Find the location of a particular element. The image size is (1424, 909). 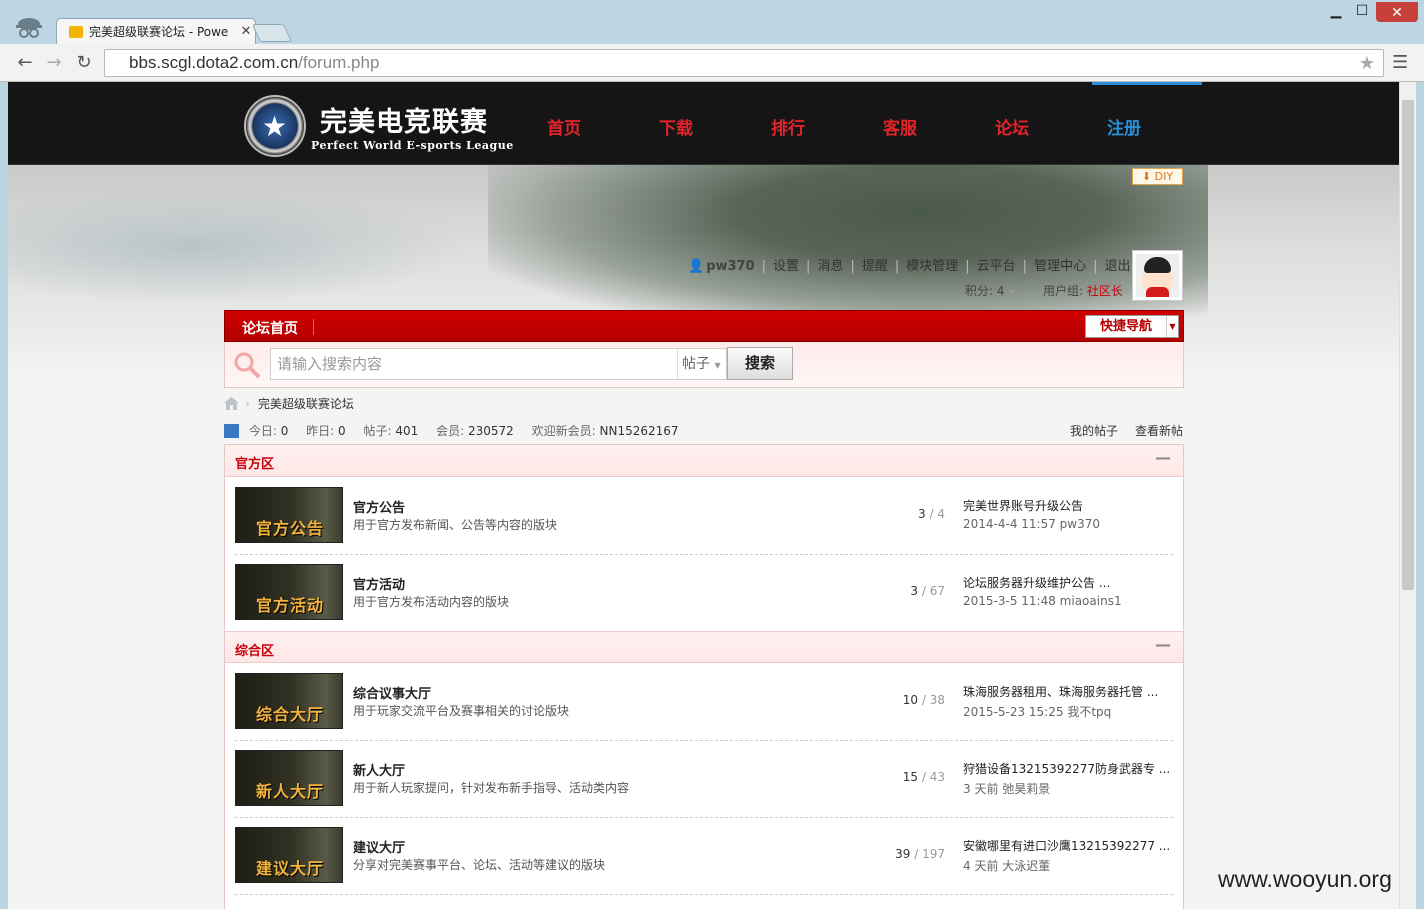

board-description: 用于官方发布新闻、公告等内容的版块 is located at coordinates (455, 525).